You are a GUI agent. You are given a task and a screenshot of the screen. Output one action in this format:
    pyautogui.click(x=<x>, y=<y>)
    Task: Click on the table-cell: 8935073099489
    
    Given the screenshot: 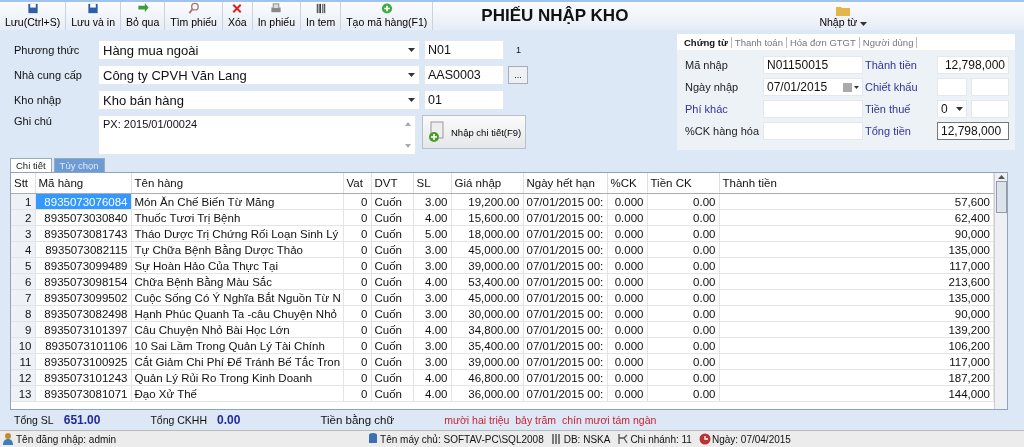 What is the action you would take?
    pyautogui.click(x=83, y=265)
    